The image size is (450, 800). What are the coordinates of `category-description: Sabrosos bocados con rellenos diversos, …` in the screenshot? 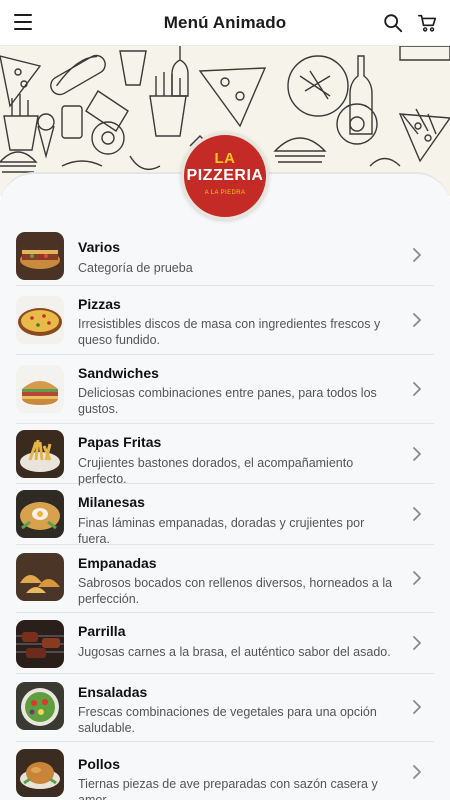 It's located at (235, 591).